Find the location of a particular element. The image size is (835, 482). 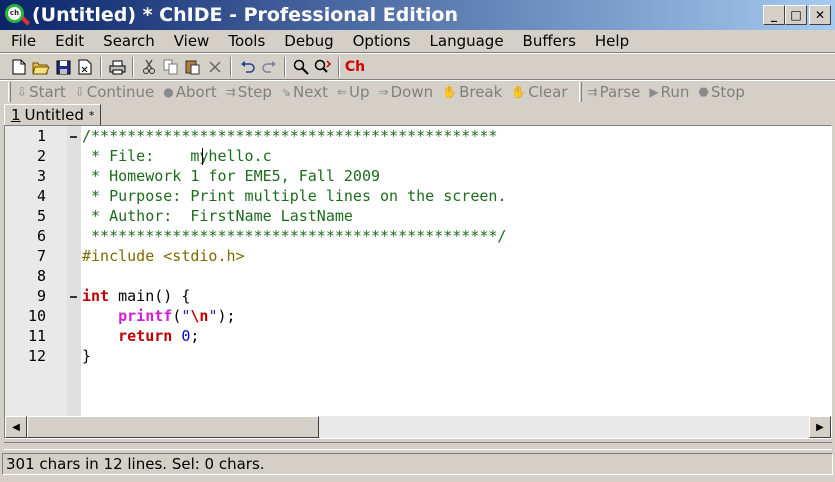

menu-view: View is located at coordinates (190, 41).